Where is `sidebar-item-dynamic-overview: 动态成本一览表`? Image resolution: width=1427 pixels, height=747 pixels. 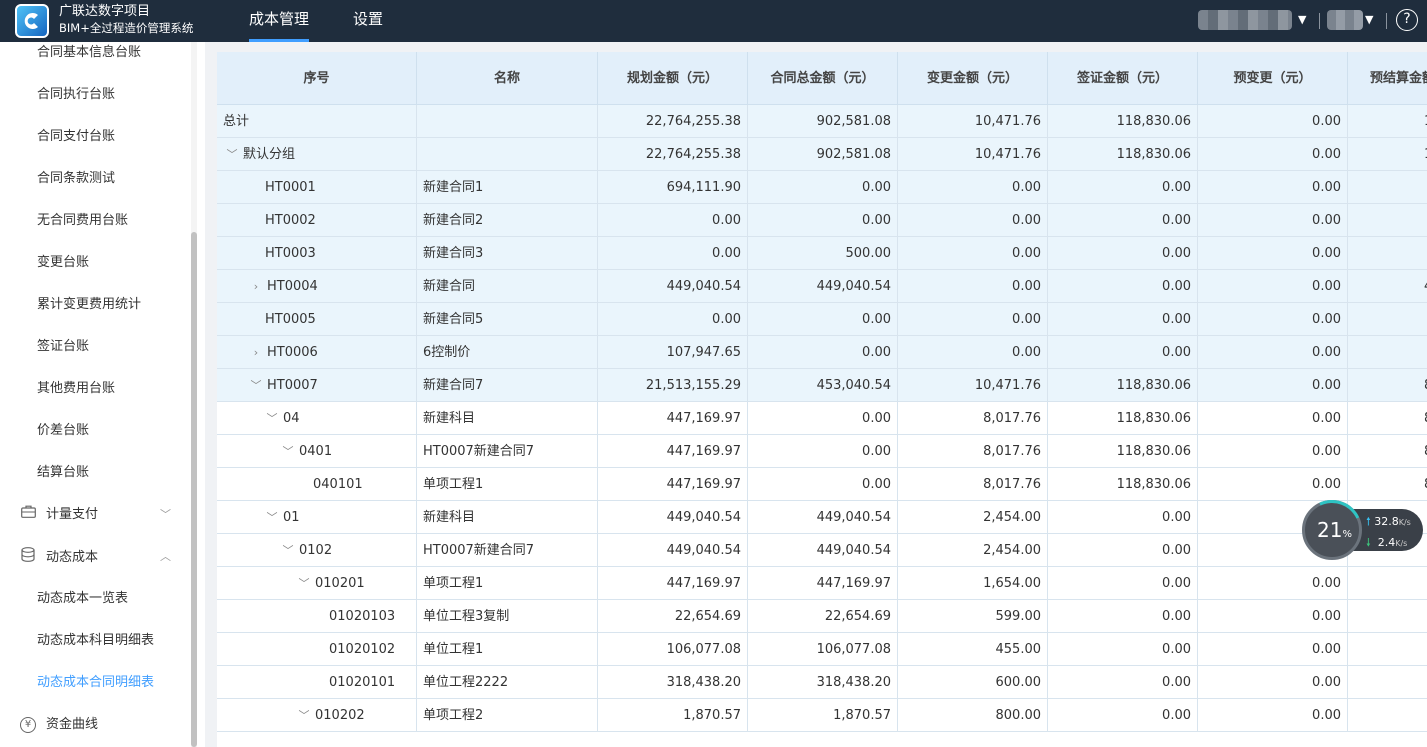 sidebar-item-dynamic-overview: 动态成本一览表 is located at coordinates (82, 599).